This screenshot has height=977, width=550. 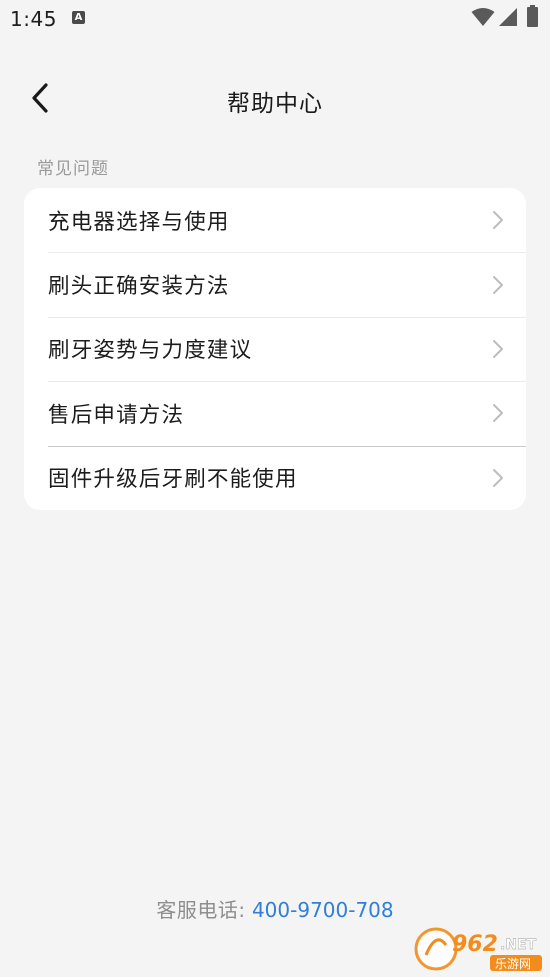 I want to click on faq-item-brushing-posture: 刷牙姿势与力度建议, so click(x=275, y=348).